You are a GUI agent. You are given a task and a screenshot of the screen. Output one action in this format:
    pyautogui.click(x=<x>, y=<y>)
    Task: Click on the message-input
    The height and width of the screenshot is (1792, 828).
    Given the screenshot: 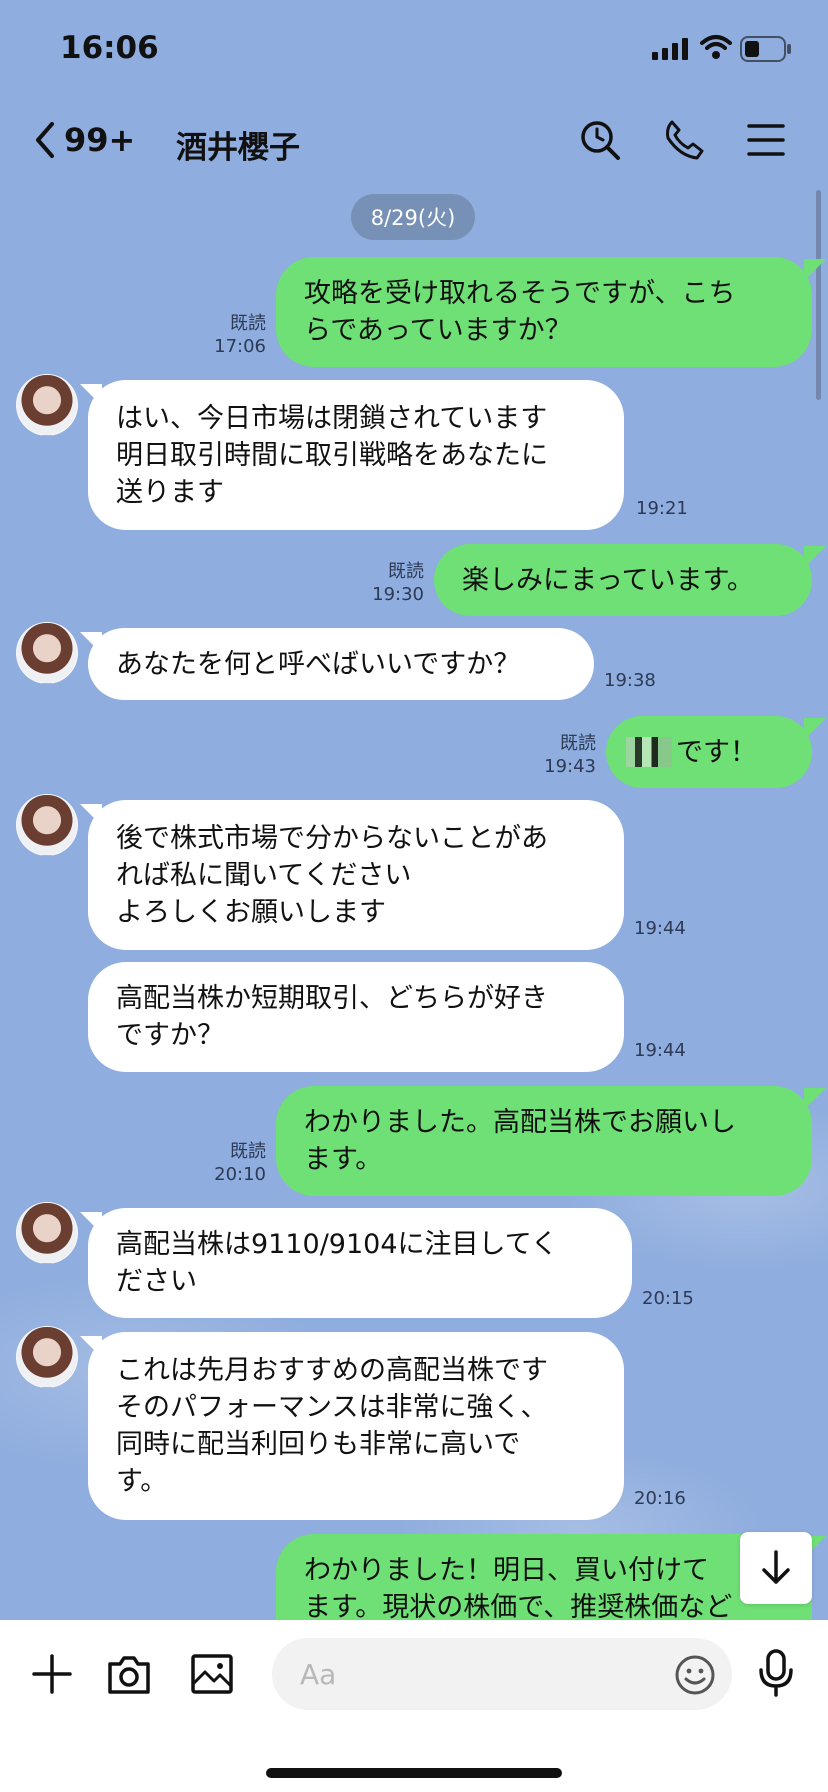 What is the action you would take?
    pyautogui.click(x=502, y=1674)
    